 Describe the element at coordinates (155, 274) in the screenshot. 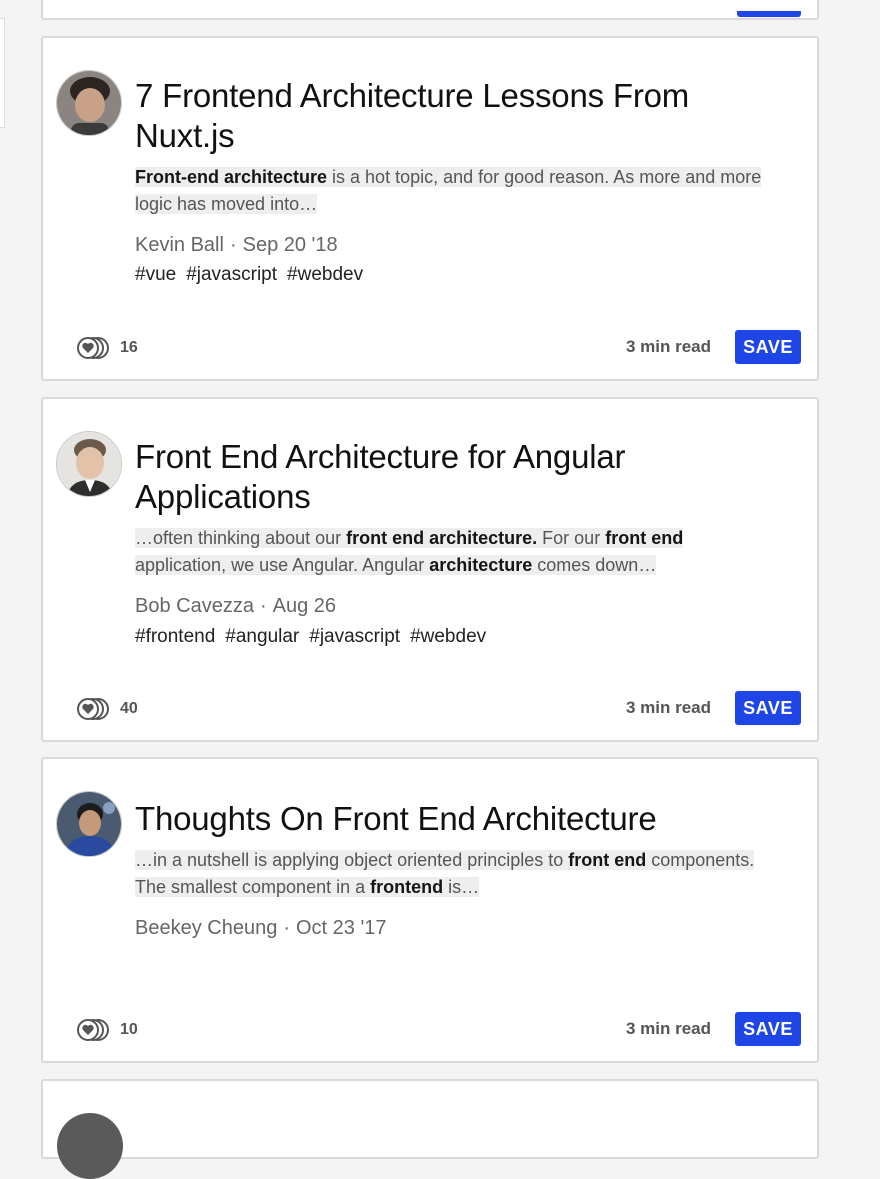

I see `tag-link: #vue` at that location.